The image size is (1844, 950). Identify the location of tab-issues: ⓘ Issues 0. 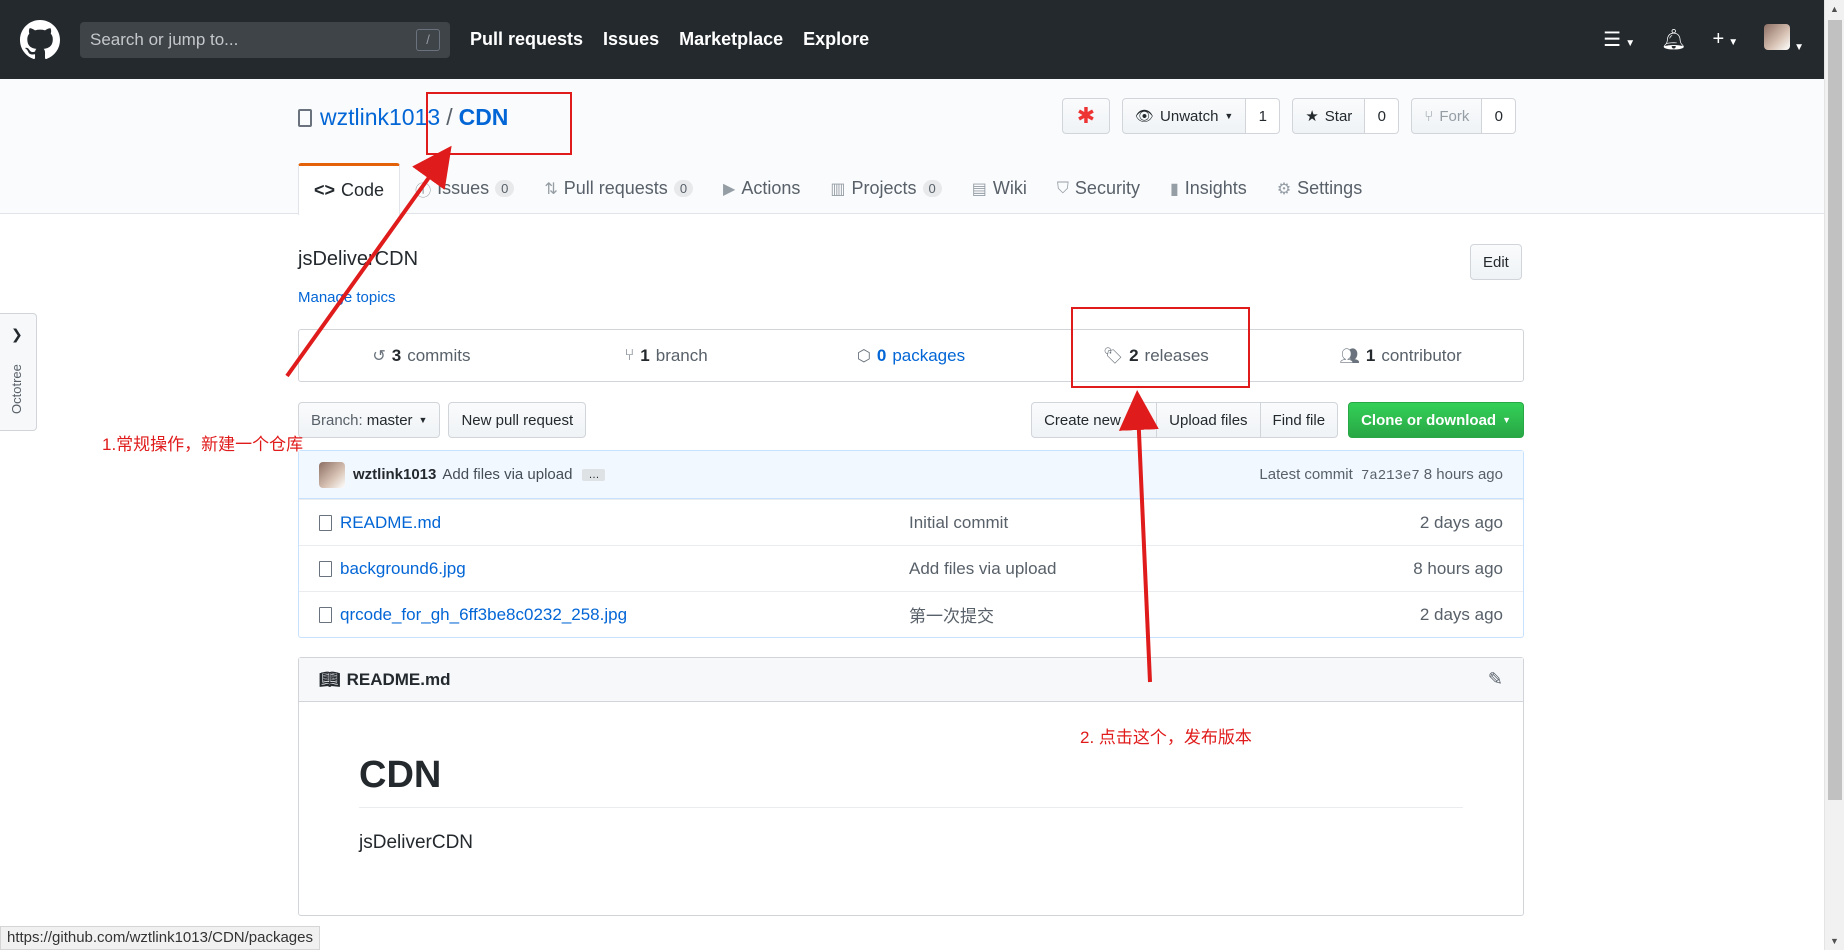
(464, 188).